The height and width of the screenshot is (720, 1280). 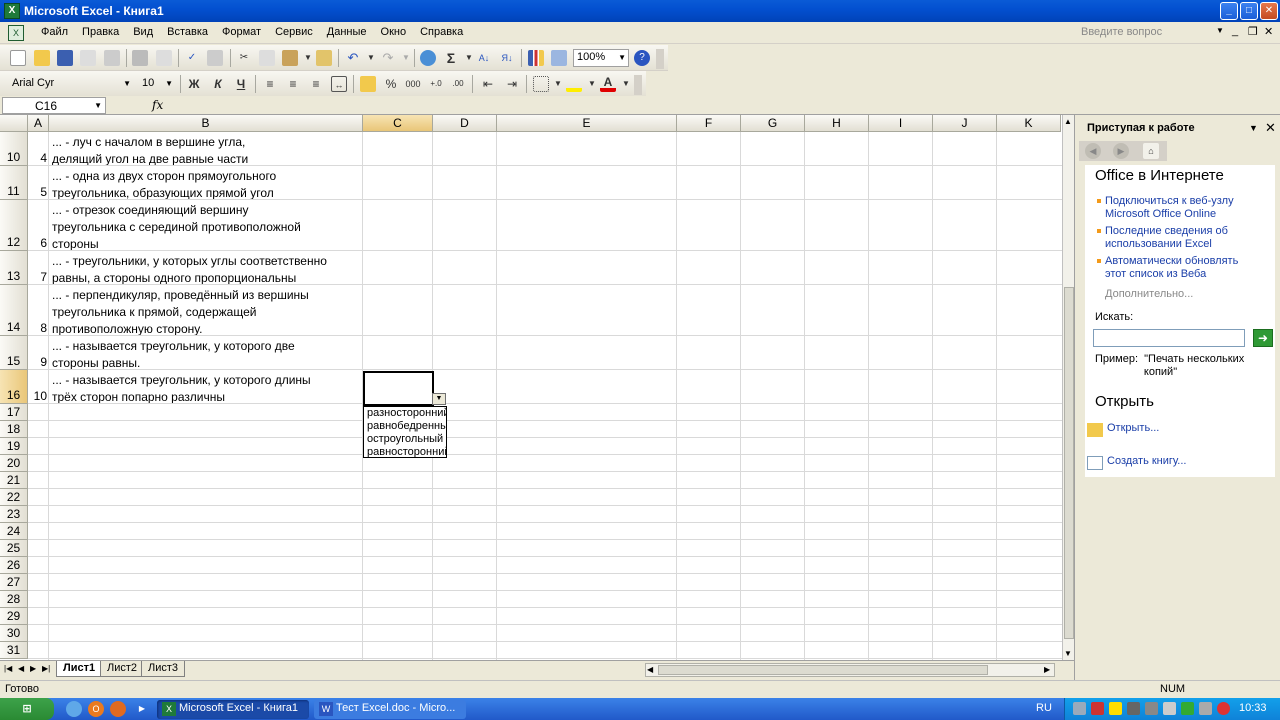 I want to click on name-box: C16 ▼, so click(x=54, y=105).